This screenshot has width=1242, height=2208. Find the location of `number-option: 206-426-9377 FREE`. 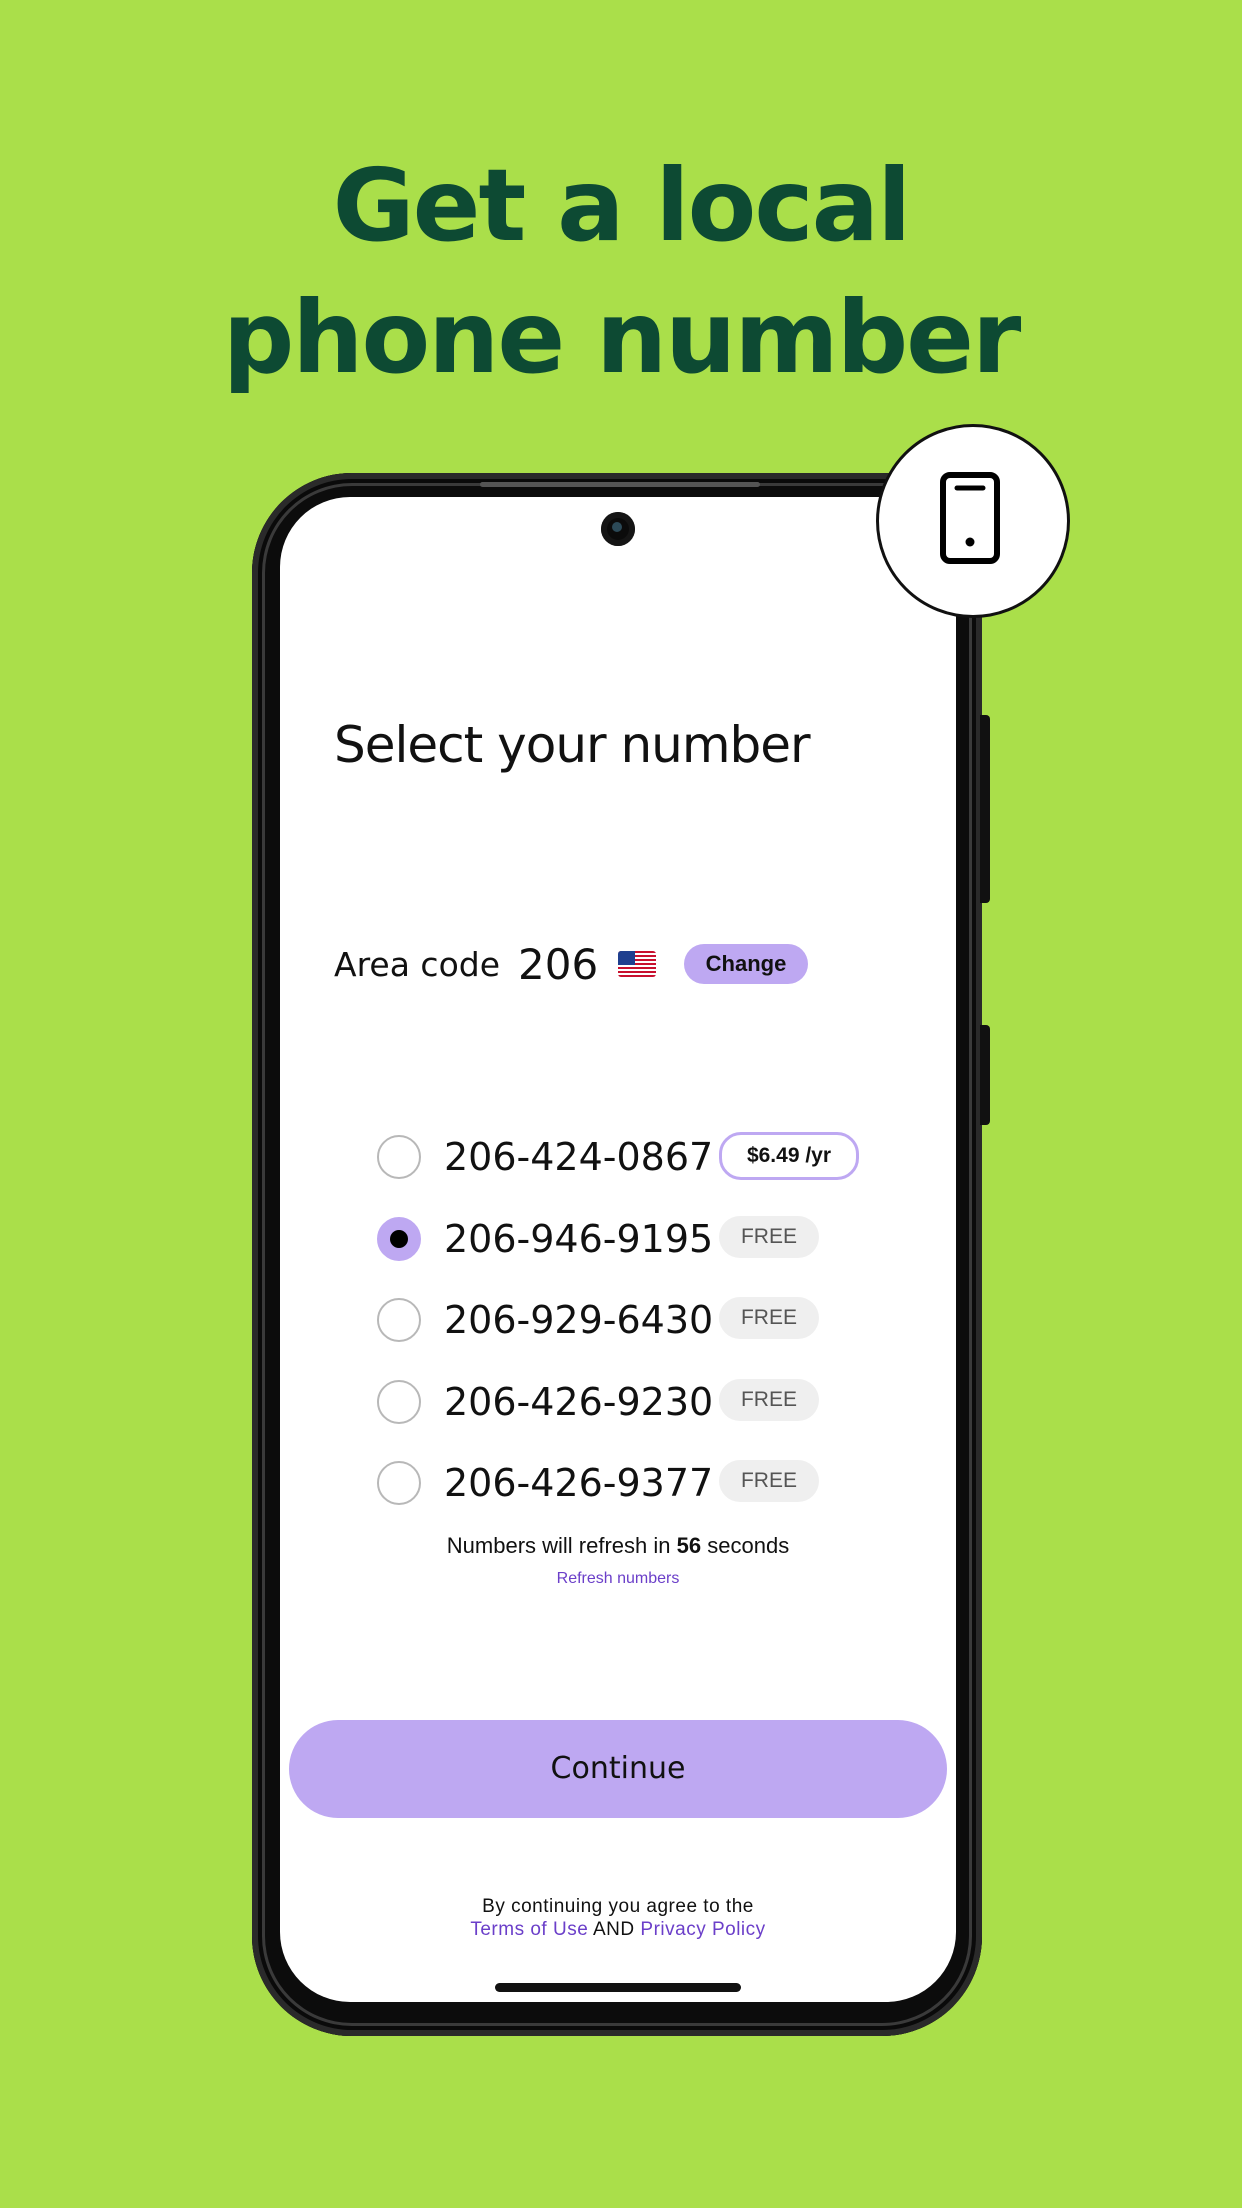

number-option: 206-426-9377 FREE is located at coordinates (627, 1501).